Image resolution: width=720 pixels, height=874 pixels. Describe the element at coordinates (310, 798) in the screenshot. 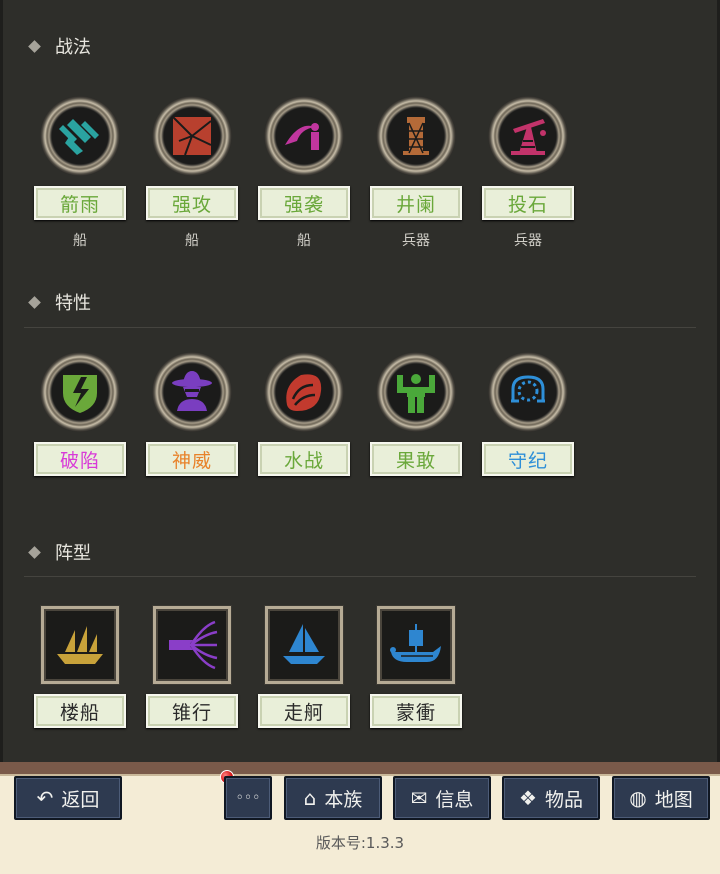

I see `home-icon: ⌂` at that location.